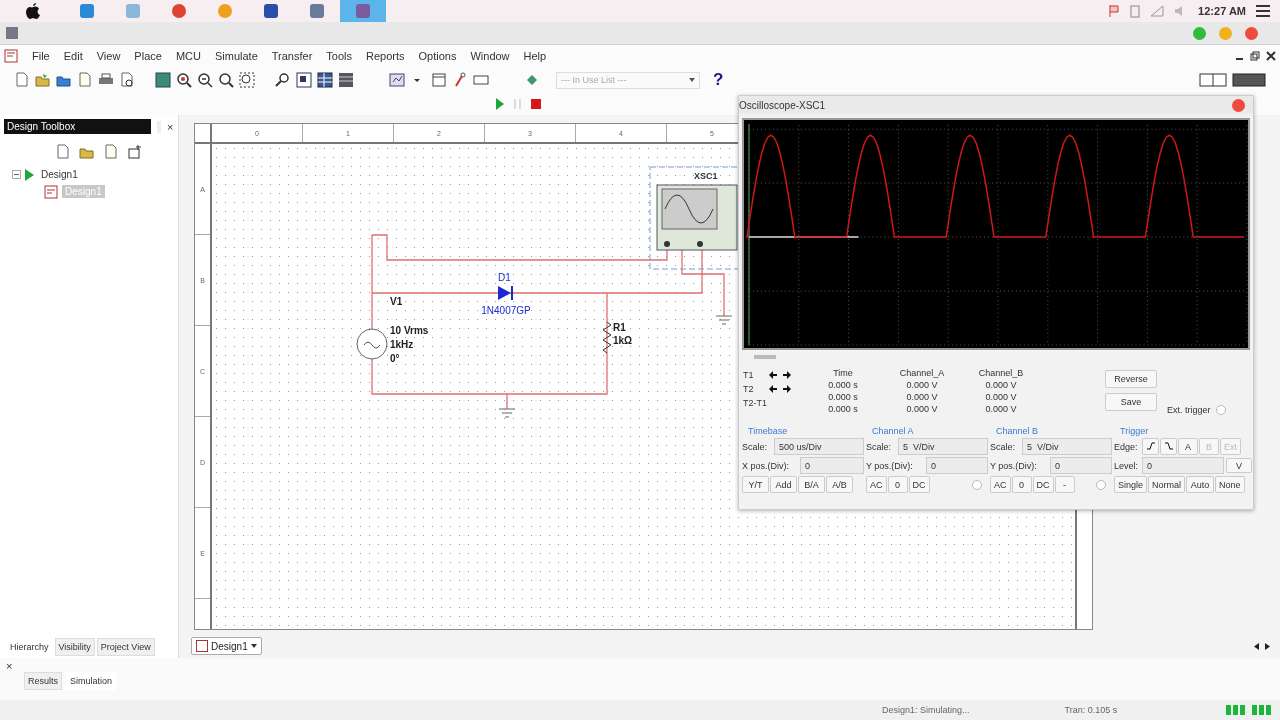 The width and height of the screenshot is (1280, 720). What do you see at coordinates (765, 357) in the screenshot?
I see `scrollbar-thumb` at bounding box center [765, 357].